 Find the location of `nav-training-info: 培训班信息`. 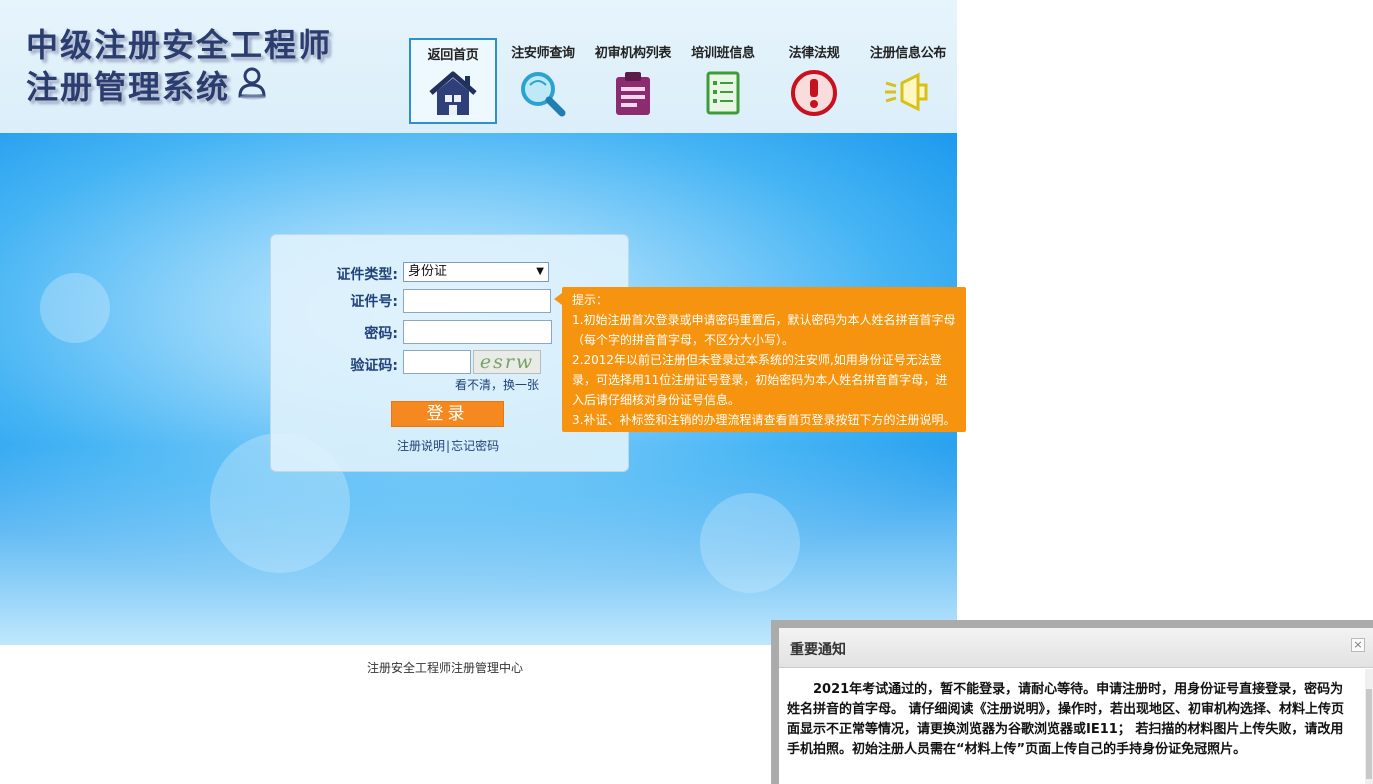

nav-training-info: 培训班信息 is located at coordinates (723, 81).